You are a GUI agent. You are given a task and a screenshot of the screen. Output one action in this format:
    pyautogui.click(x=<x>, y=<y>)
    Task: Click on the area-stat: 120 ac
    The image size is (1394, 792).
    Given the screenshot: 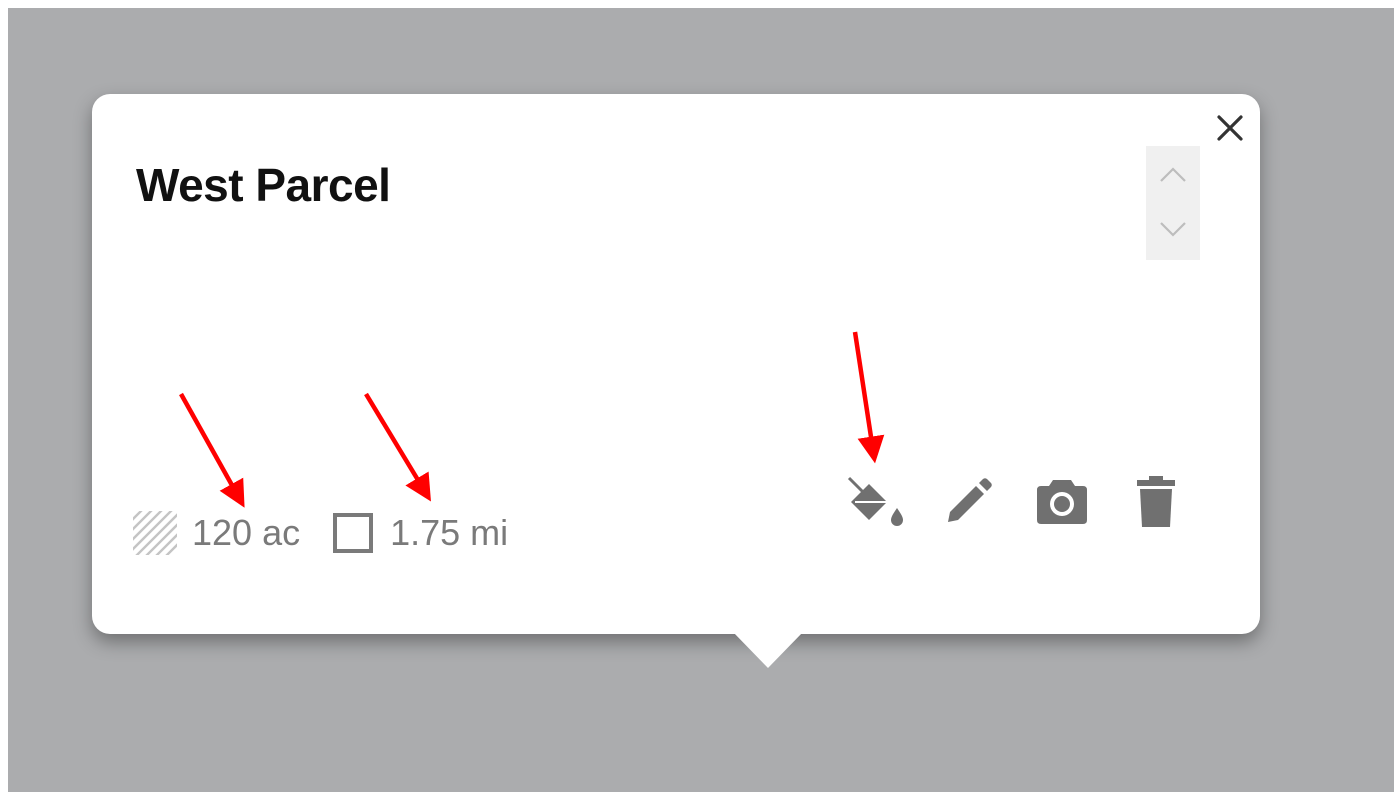 What is the action you would take?
    pyautogui.click(x=216, y=533)
    